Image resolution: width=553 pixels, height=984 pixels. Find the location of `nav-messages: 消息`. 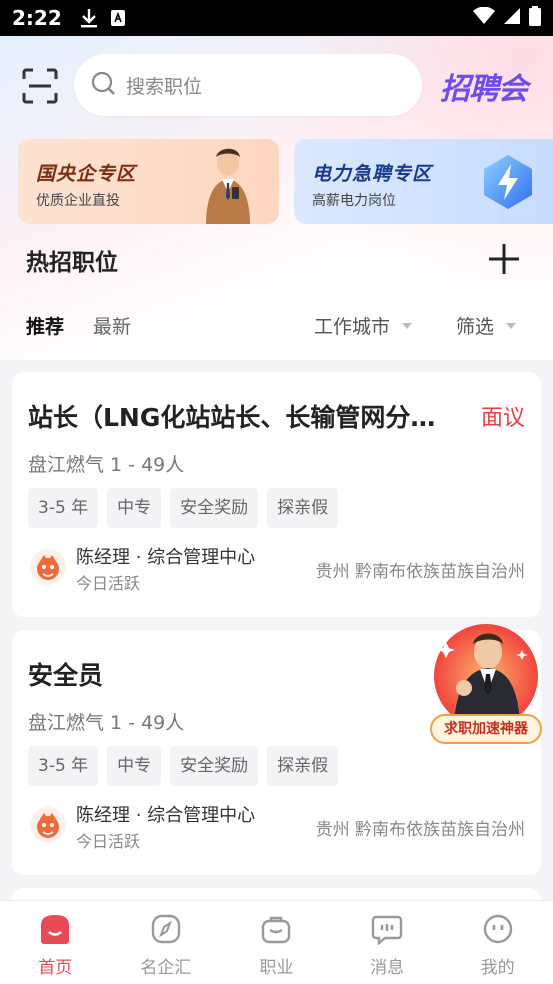

nav-messages: 消息 is located at coordinates (387, 942).